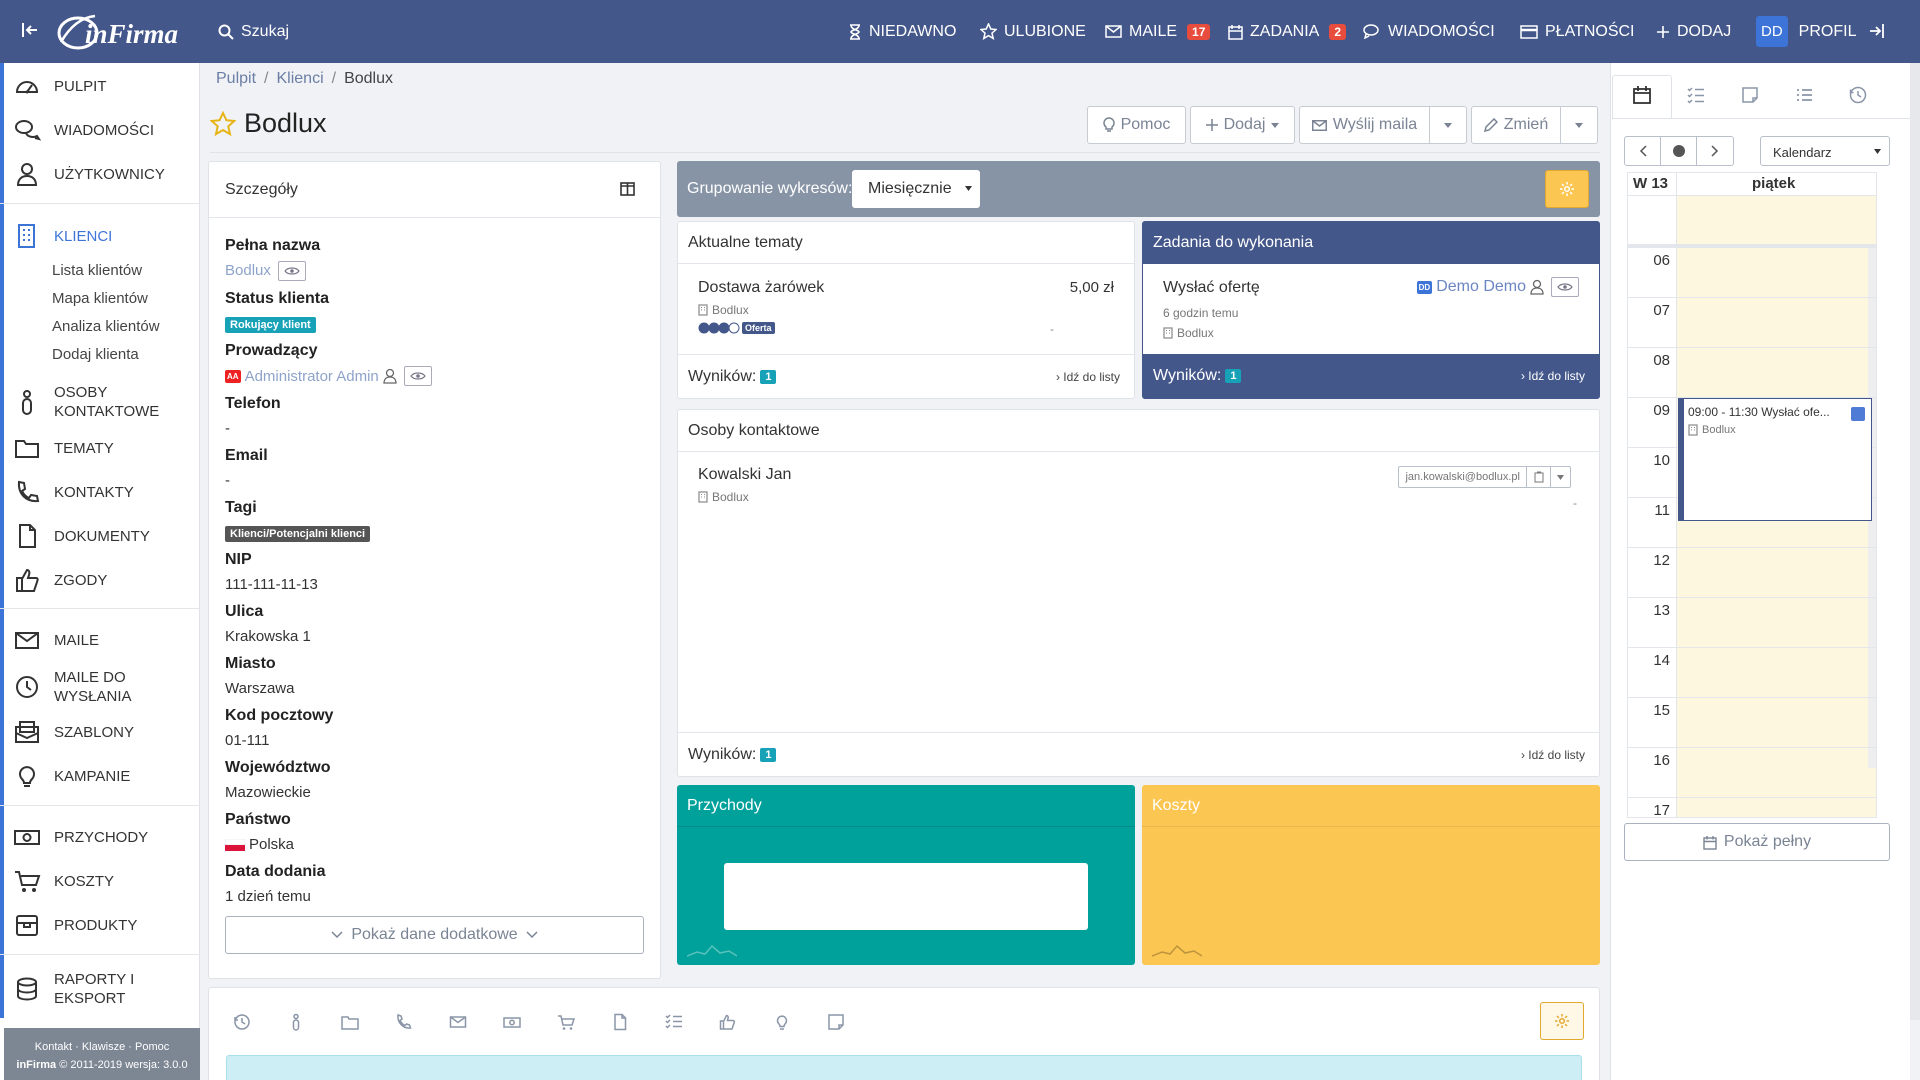  I want to click on notes-tab-icon, so click(1750, 95).